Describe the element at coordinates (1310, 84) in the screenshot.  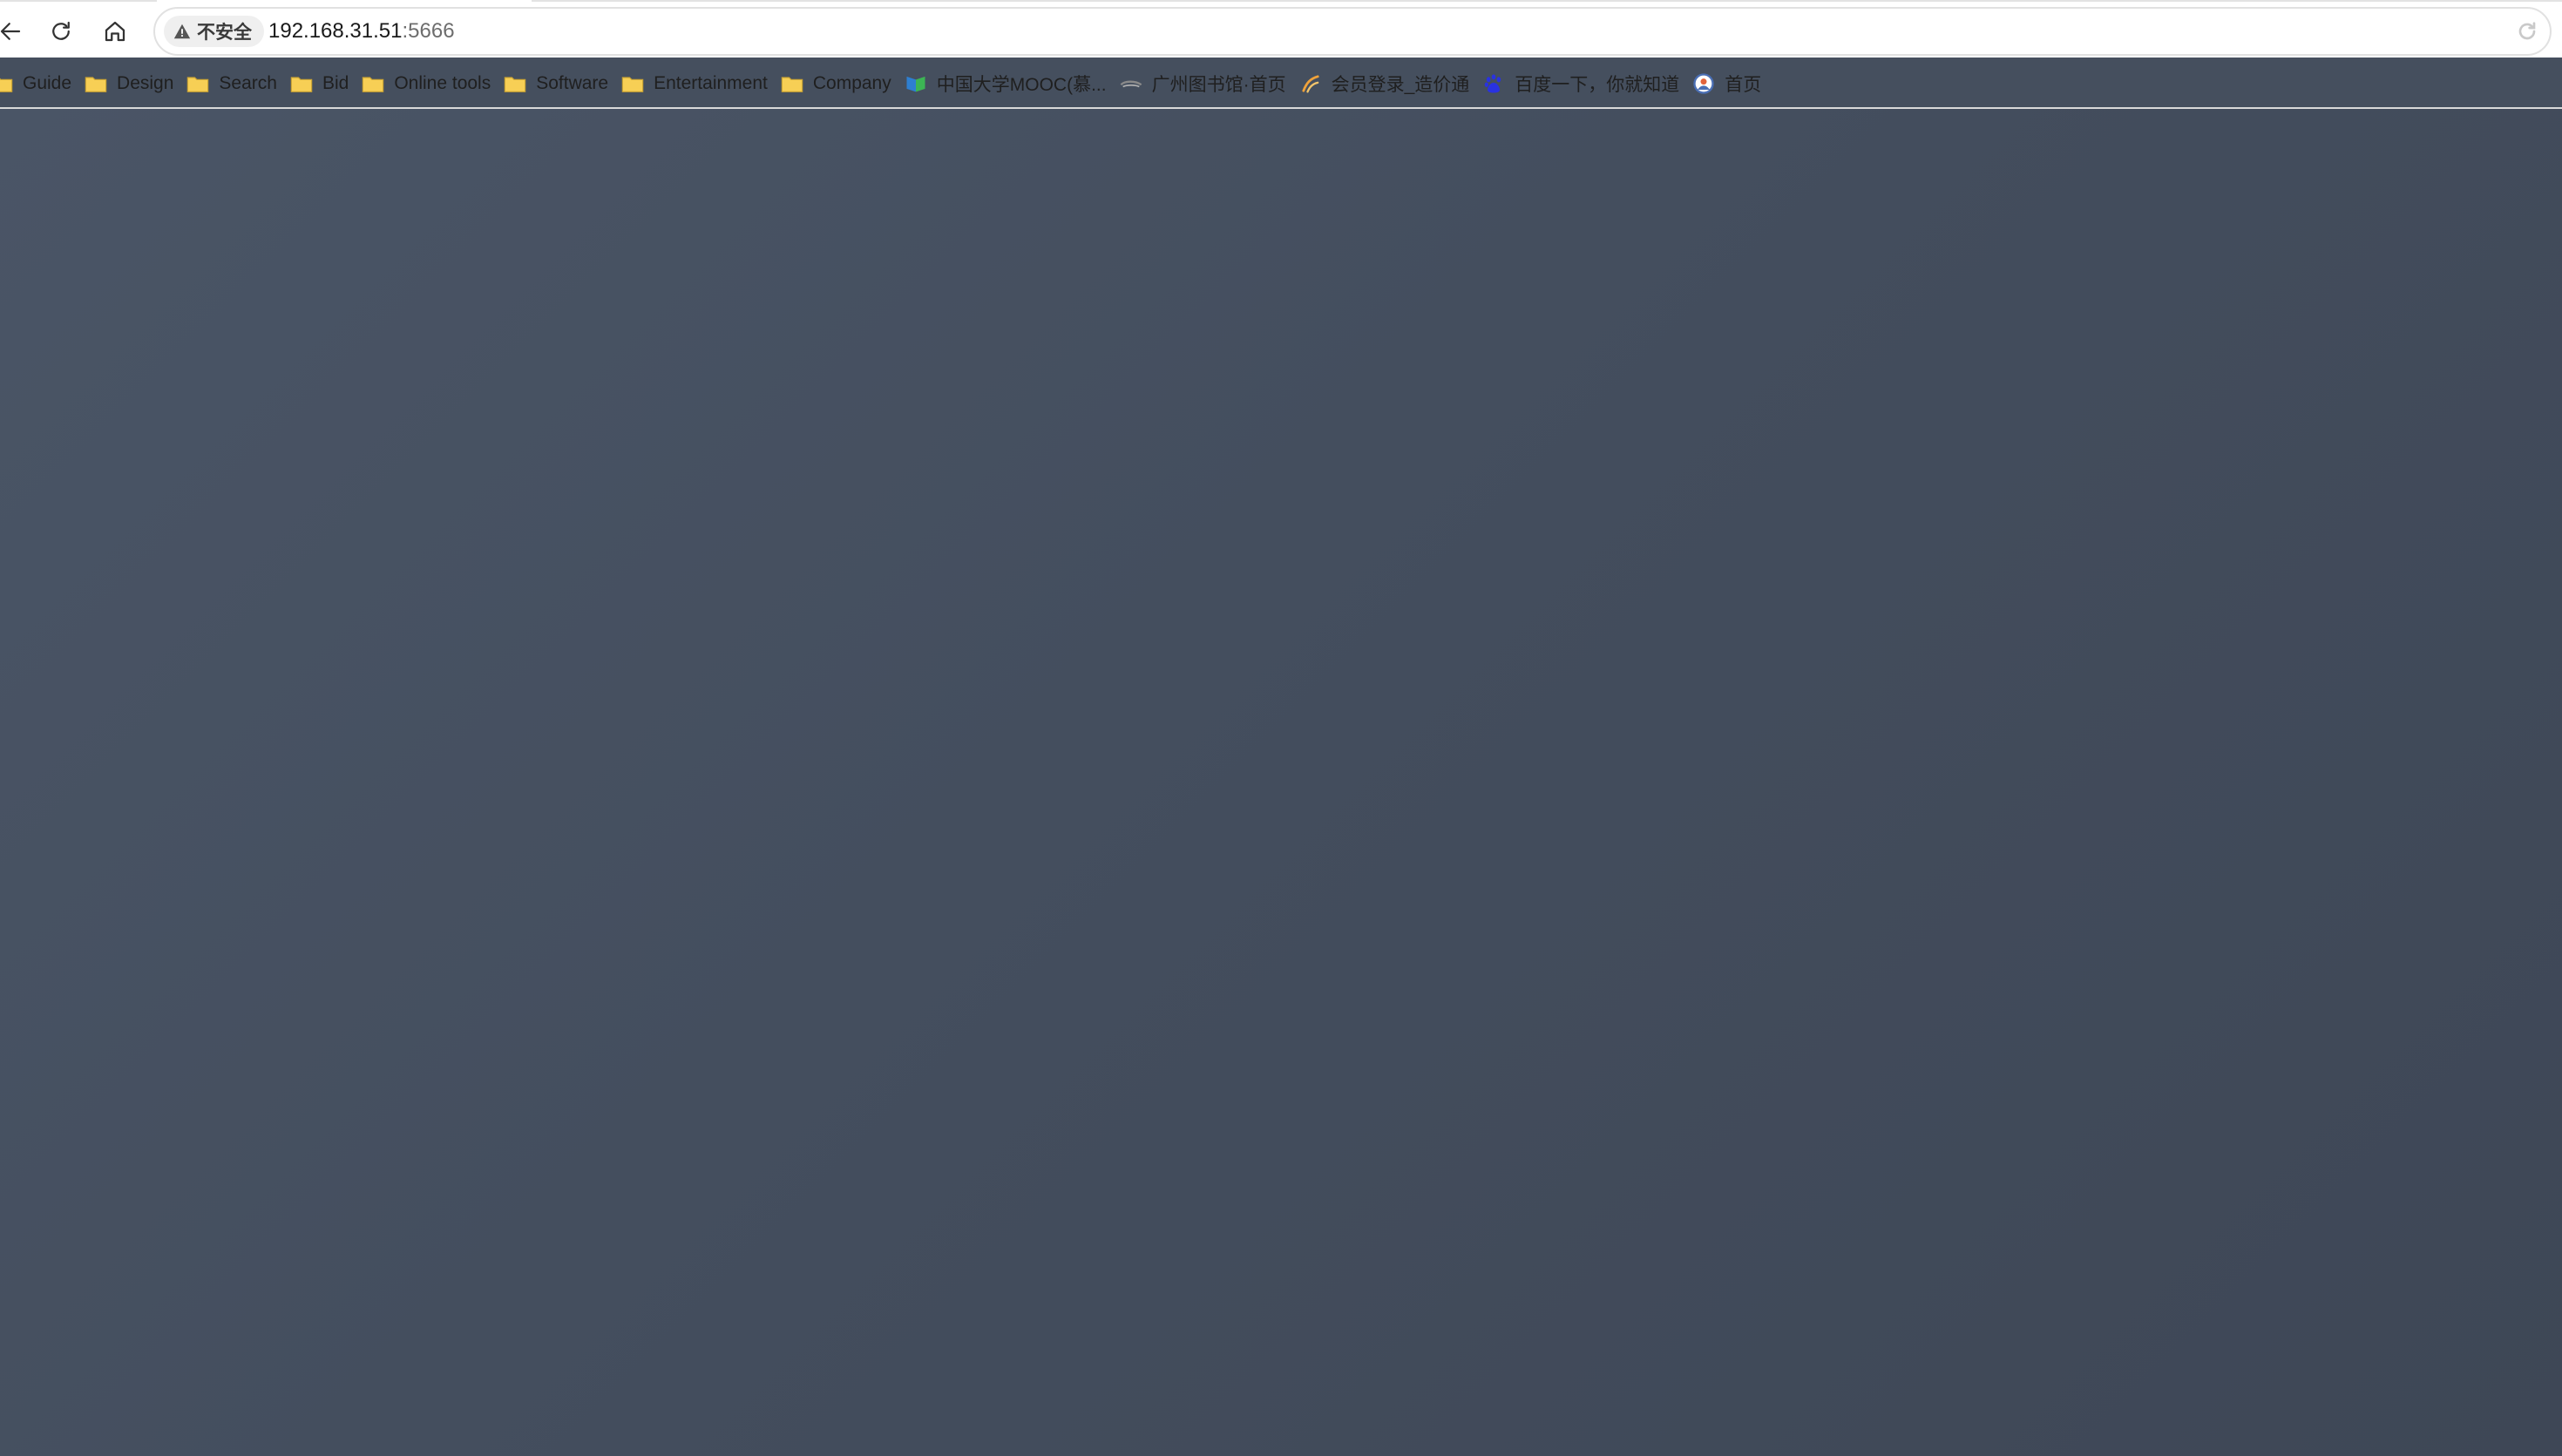
I see `zaojiatong-icon` at that location.